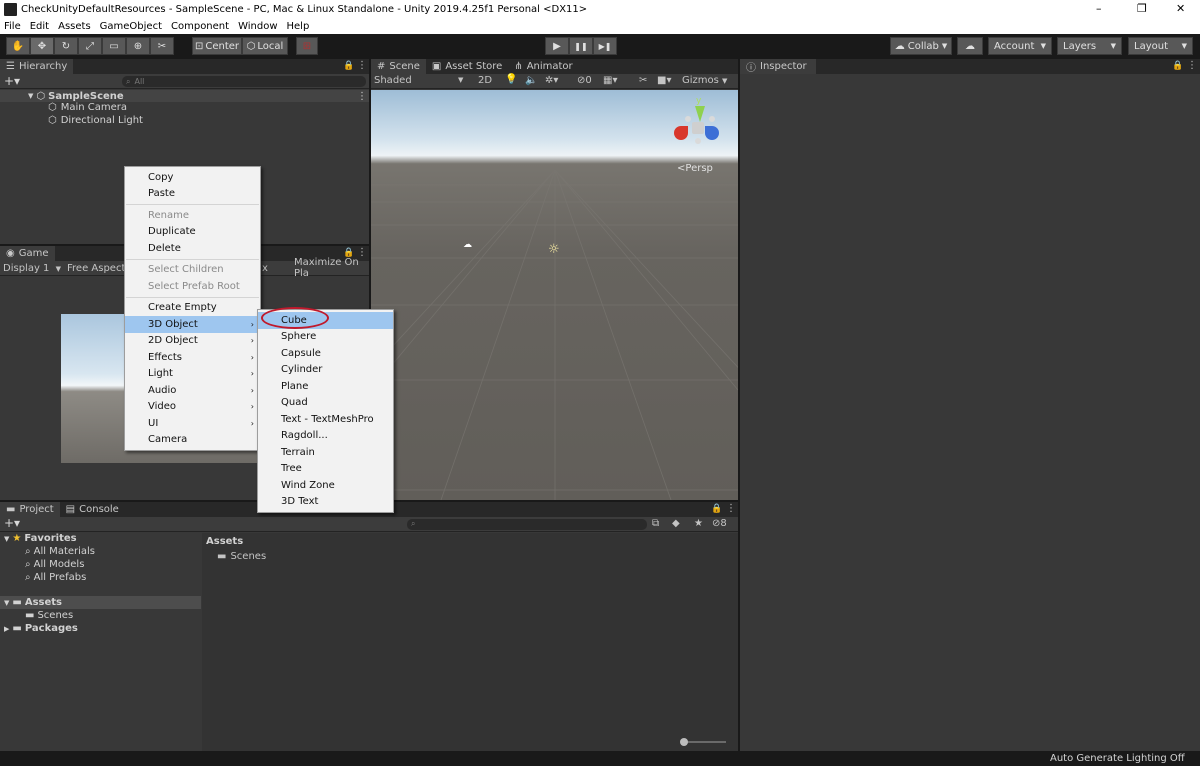  I want to click on toggle-2d-button: 2D, so click(485, 80).